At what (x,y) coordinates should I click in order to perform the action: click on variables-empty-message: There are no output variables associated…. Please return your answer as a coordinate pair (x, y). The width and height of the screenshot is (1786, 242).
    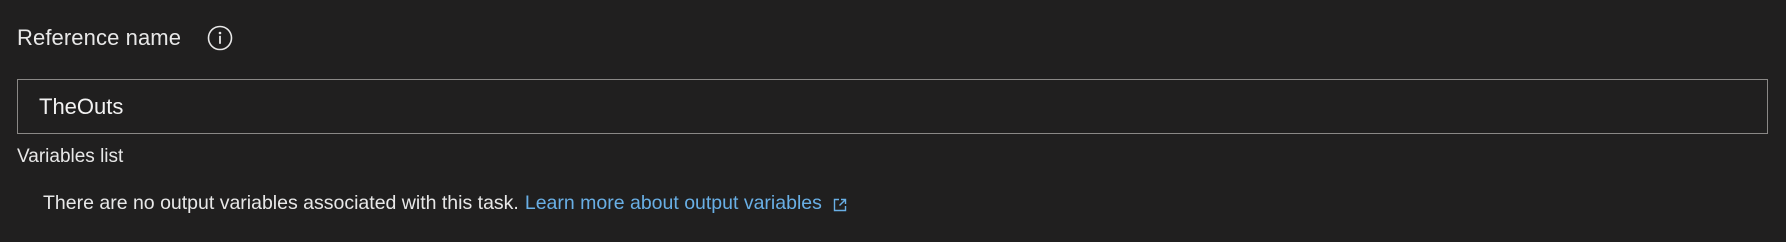
    Looking at the image, I should click on (281, 203).